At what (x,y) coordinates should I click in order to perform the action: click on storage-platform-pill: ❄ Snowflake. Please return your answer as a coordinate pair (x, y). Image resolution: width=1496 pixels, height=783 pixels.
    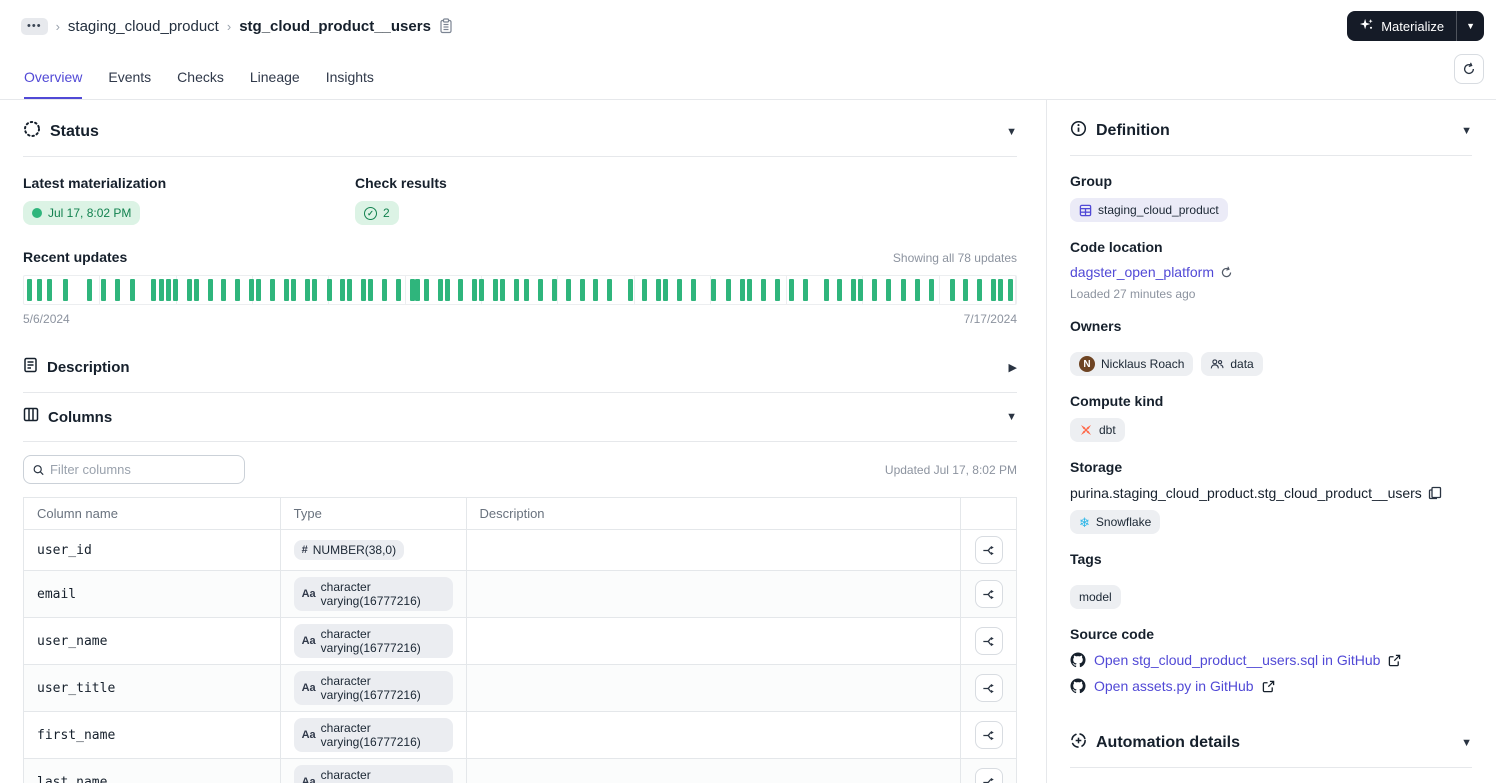
    Looking at the image, I should click on (1115, 522).